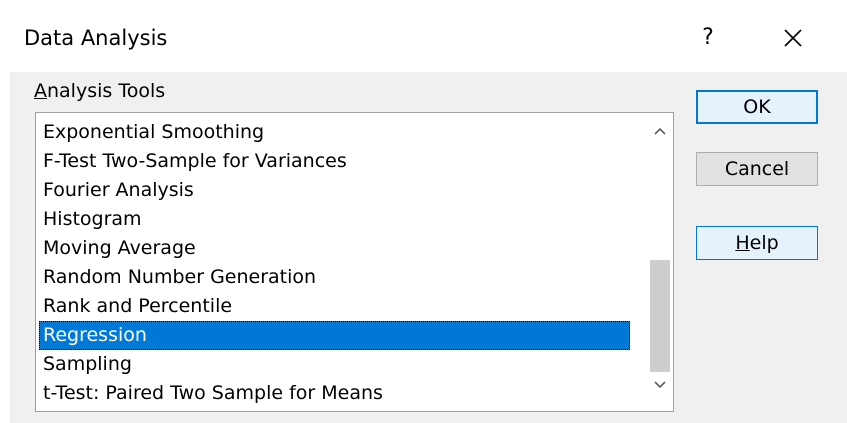  Describe the element at coordinates (334, 306) in the screenshot. I see `list-item: Rank and Percentile` at that location.